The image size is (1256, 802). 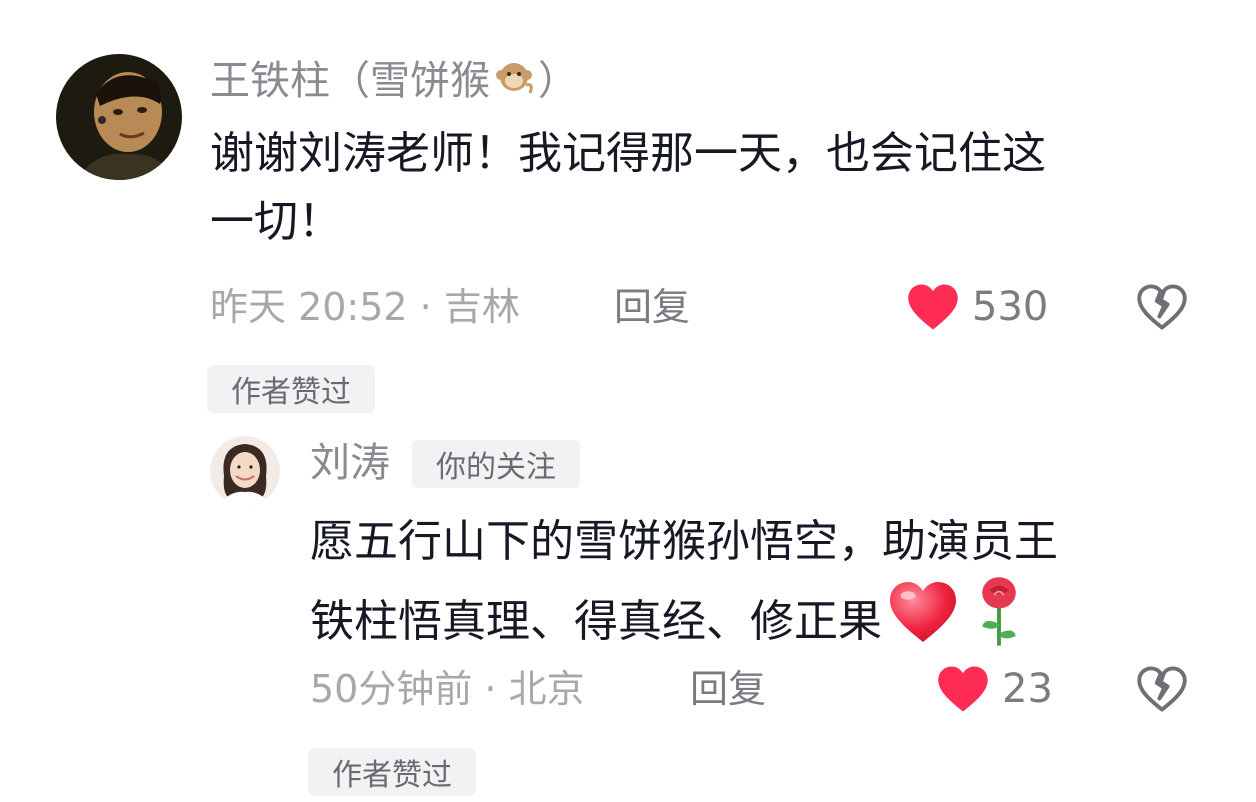 What do you see at coordinates (447, 689) in the screenshot?
I see `reply-meta: 50分钟前 · 北京` at bounding box center [447, 689].